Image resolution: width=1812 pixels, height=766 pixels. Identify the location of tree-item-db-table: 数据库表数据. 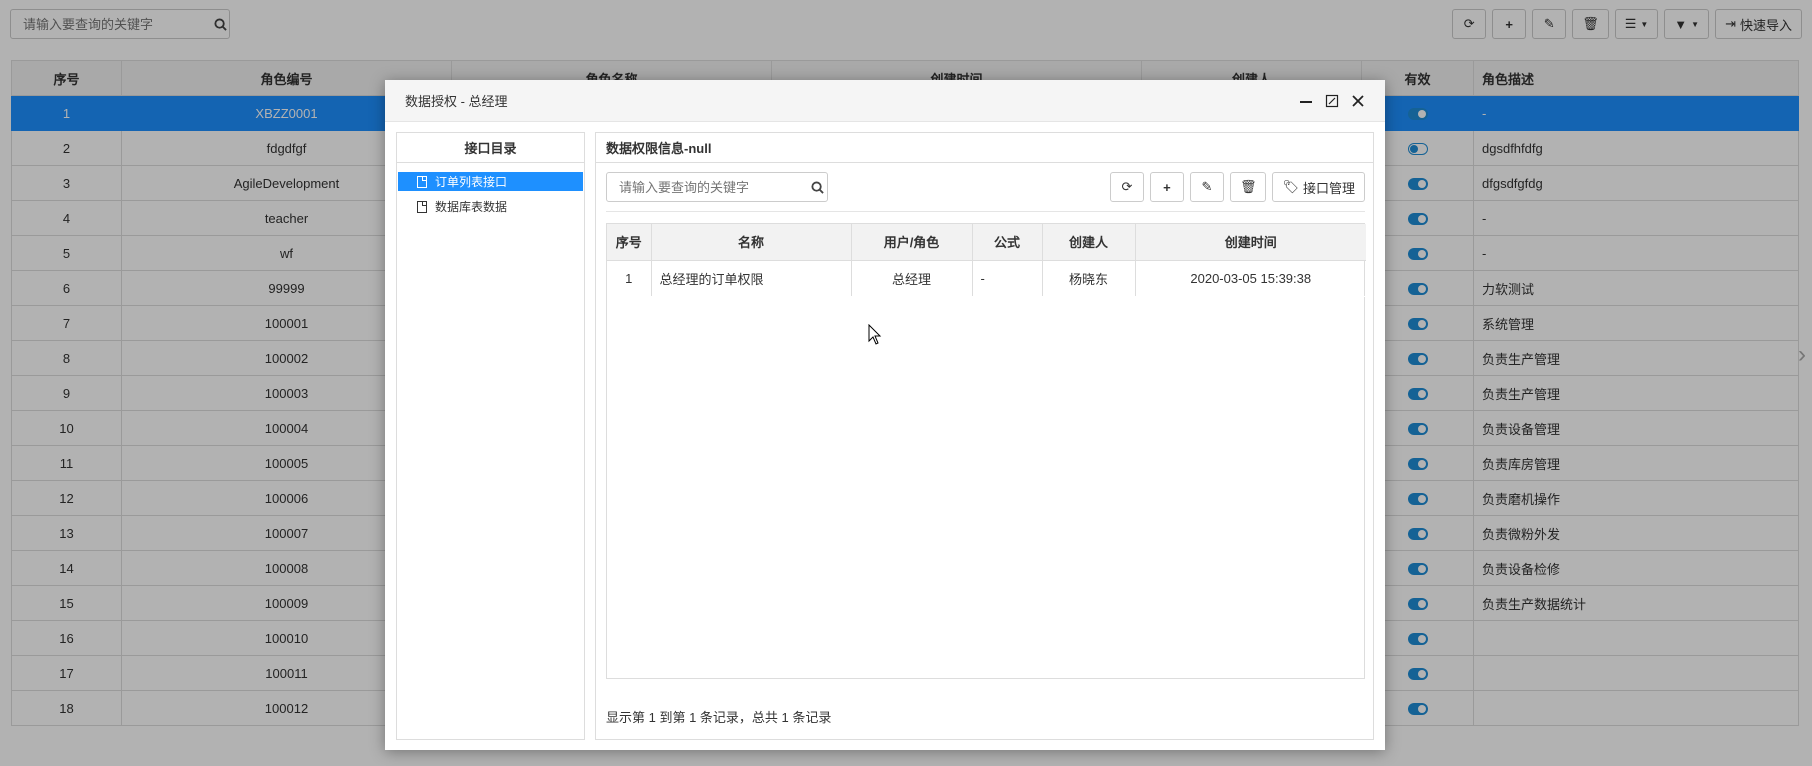
(490, 206).